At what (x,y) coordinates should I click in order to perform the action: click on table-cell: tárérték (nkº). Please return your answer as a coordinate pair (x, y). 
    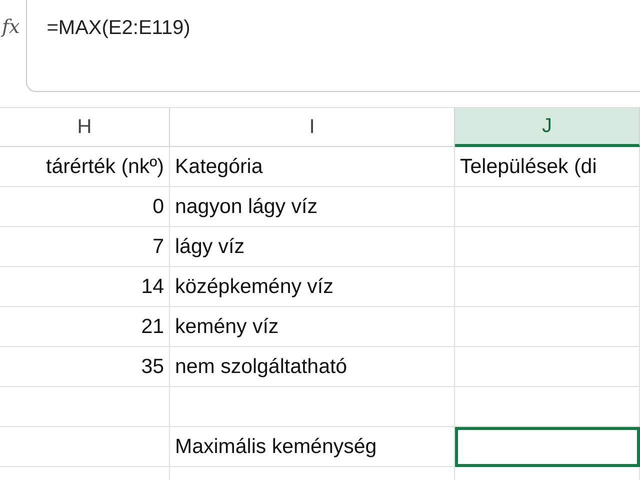
    Looking at the image, I should click on (85, 167).